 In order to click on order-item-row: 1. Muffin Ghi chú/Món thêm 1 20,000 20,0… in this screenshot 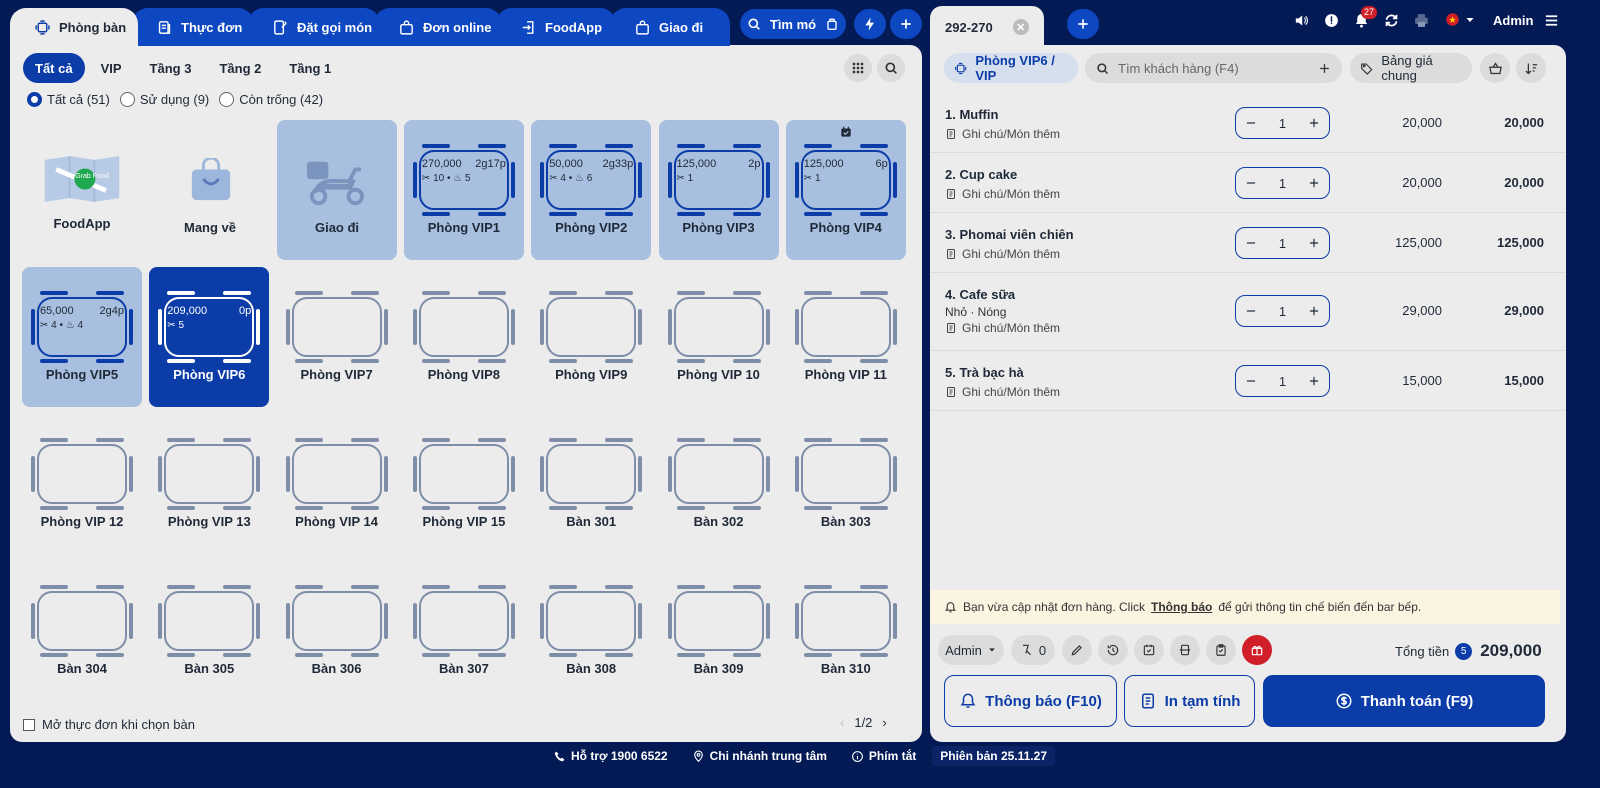, I will do `click(1248, 123)`.